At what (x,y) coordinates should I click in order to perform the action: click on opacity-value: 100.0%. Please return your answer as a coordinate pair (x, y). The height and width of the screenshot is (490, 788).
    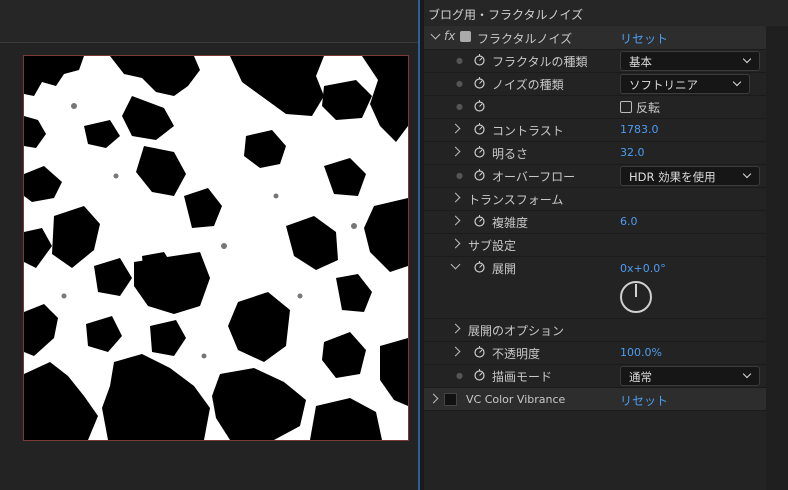
    Looking at the image, I should click on (641, 352).